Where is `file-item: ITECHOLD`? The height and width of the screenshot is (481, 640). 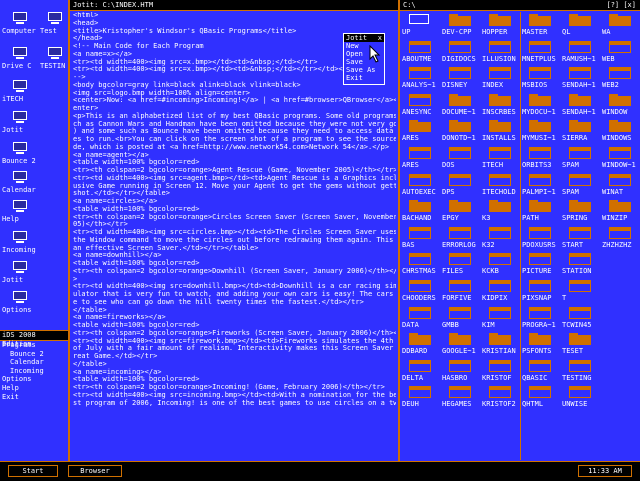
file-item: ITECHOLD is located at coordinates (500, 185).